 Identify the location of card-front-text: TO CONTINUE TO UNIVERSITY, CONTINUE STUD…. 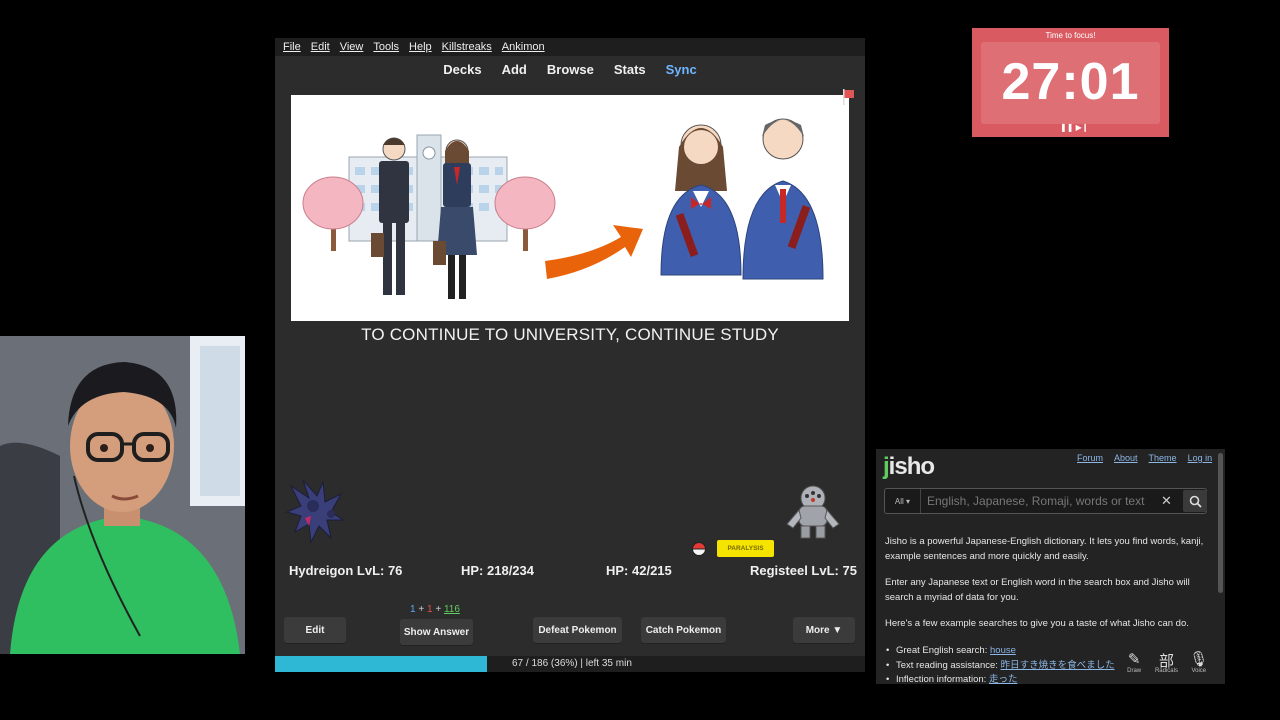
(570, 334).